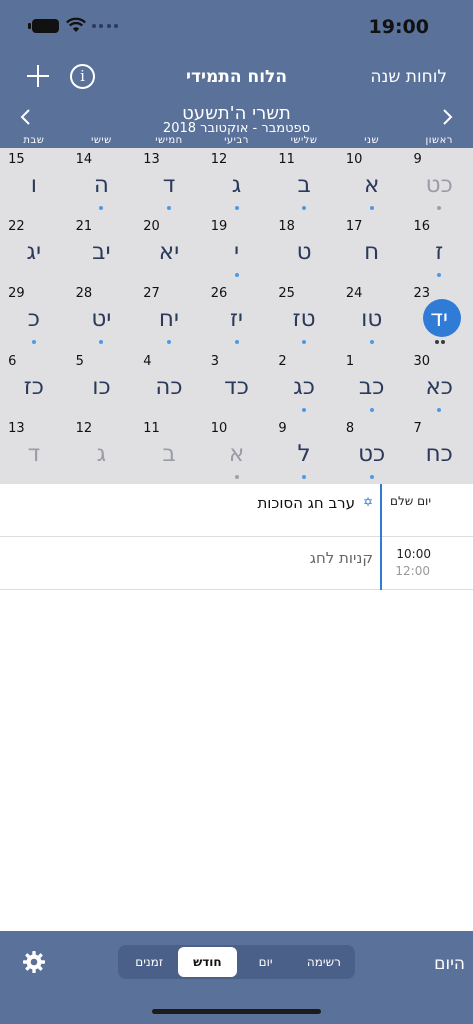 This screenshot has width=473, height=1024. I want to click on day-cell: 21 יב, so click(102, 248).